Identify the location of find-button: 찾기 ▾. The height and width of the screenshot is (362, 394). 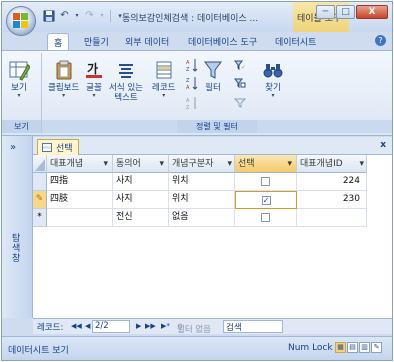
(273, 79).